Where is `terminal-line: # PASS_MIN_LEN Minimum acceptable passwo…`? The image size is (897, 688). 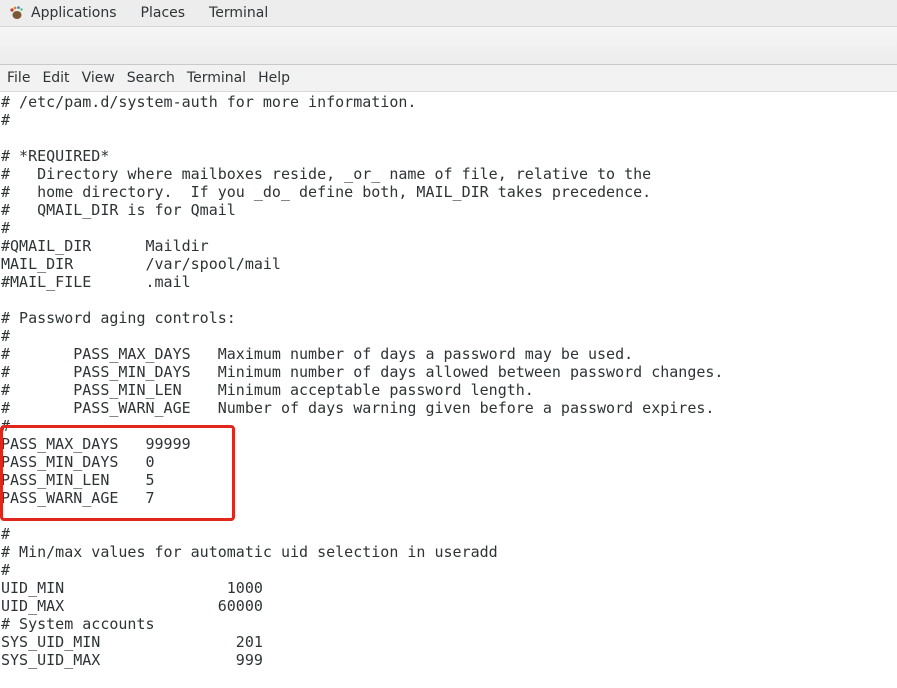
terminal-line: # PASS_MIN_LEN Minimum acceptable passwo… is located at coordinates (267, 390).